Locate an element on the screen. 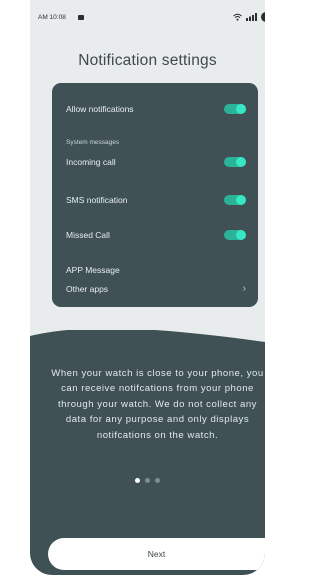 This screenshot has width=320, height=575. signal-icon is located at coordinates (251, 17).